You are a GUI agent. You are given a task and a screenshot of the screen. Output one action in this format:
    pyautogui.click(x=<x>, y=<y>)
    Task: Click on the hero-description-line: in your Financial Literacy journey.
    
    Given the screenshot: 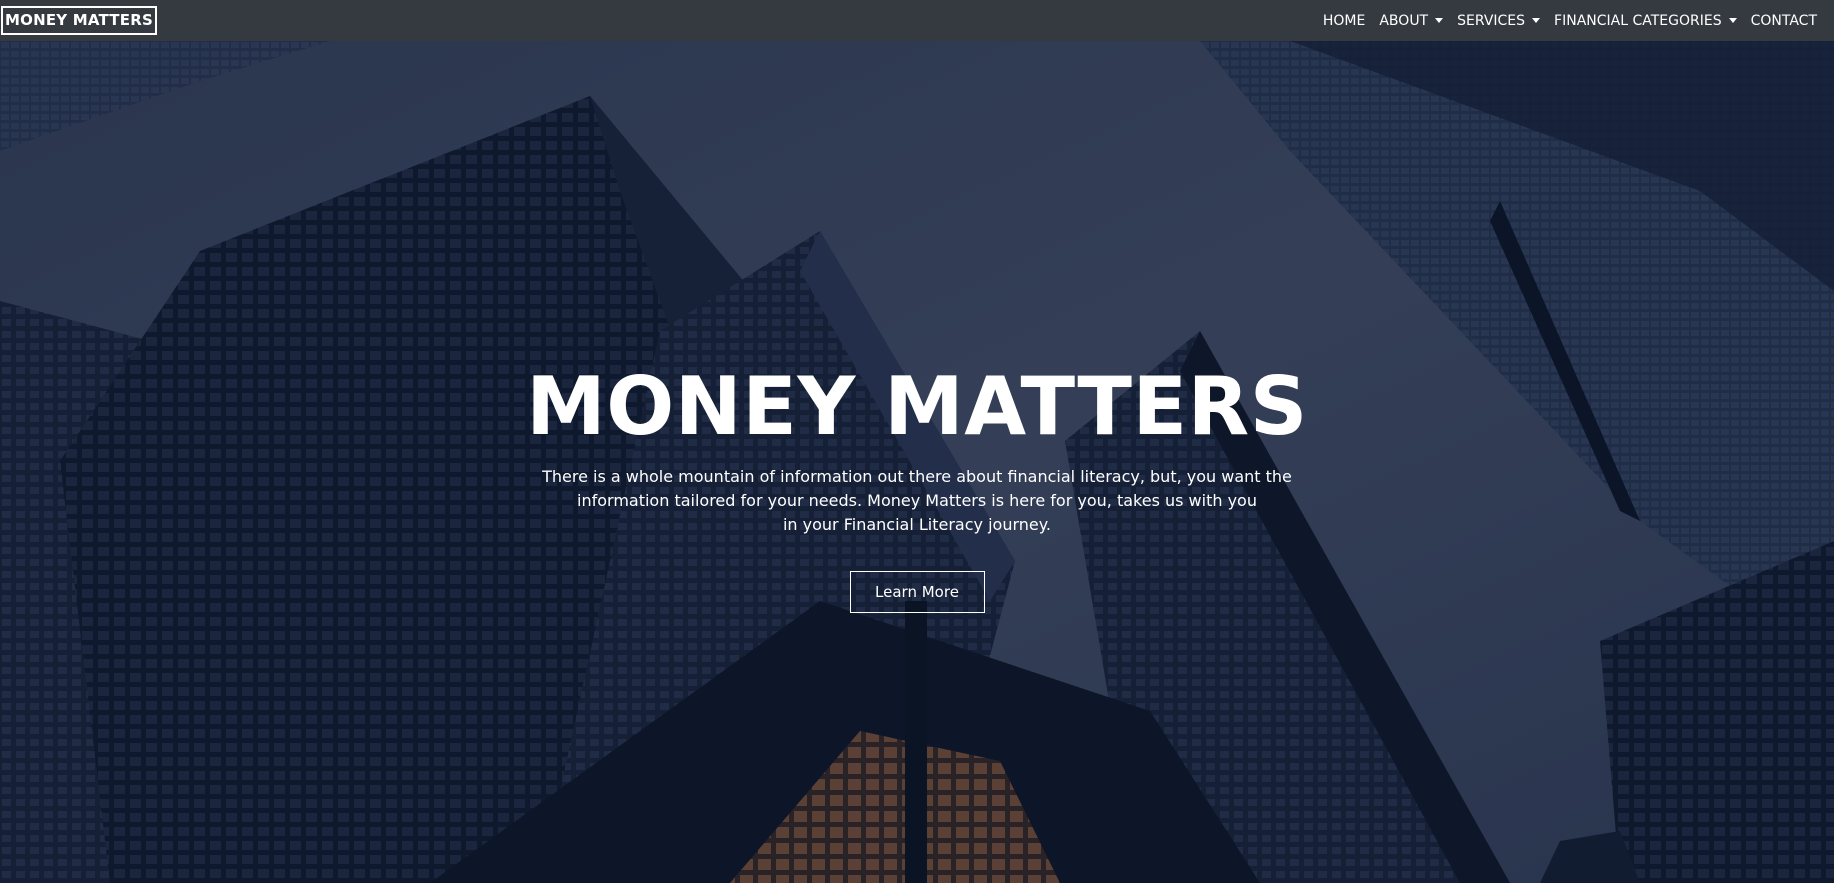 What is the action you would take?
    pyautogui.click(x=917, y=524)
    